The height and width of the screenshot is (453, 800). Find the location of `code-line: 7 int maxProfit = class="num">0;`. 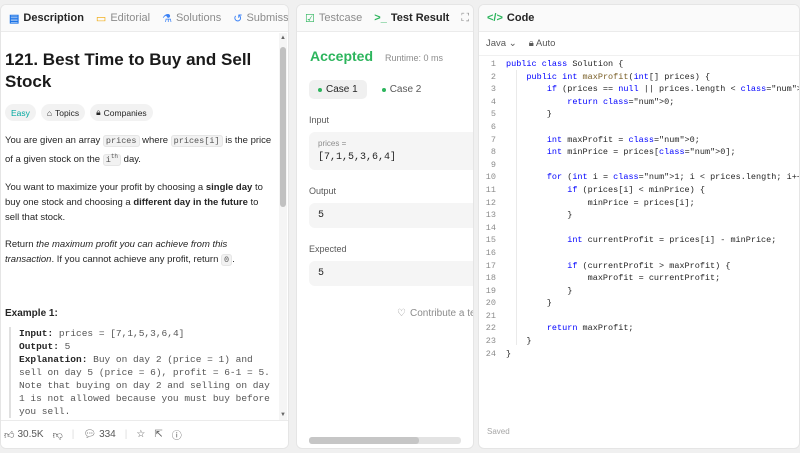

code-line: 7 int maxProfit = class="num">0; is located at coordinates (639, 140).